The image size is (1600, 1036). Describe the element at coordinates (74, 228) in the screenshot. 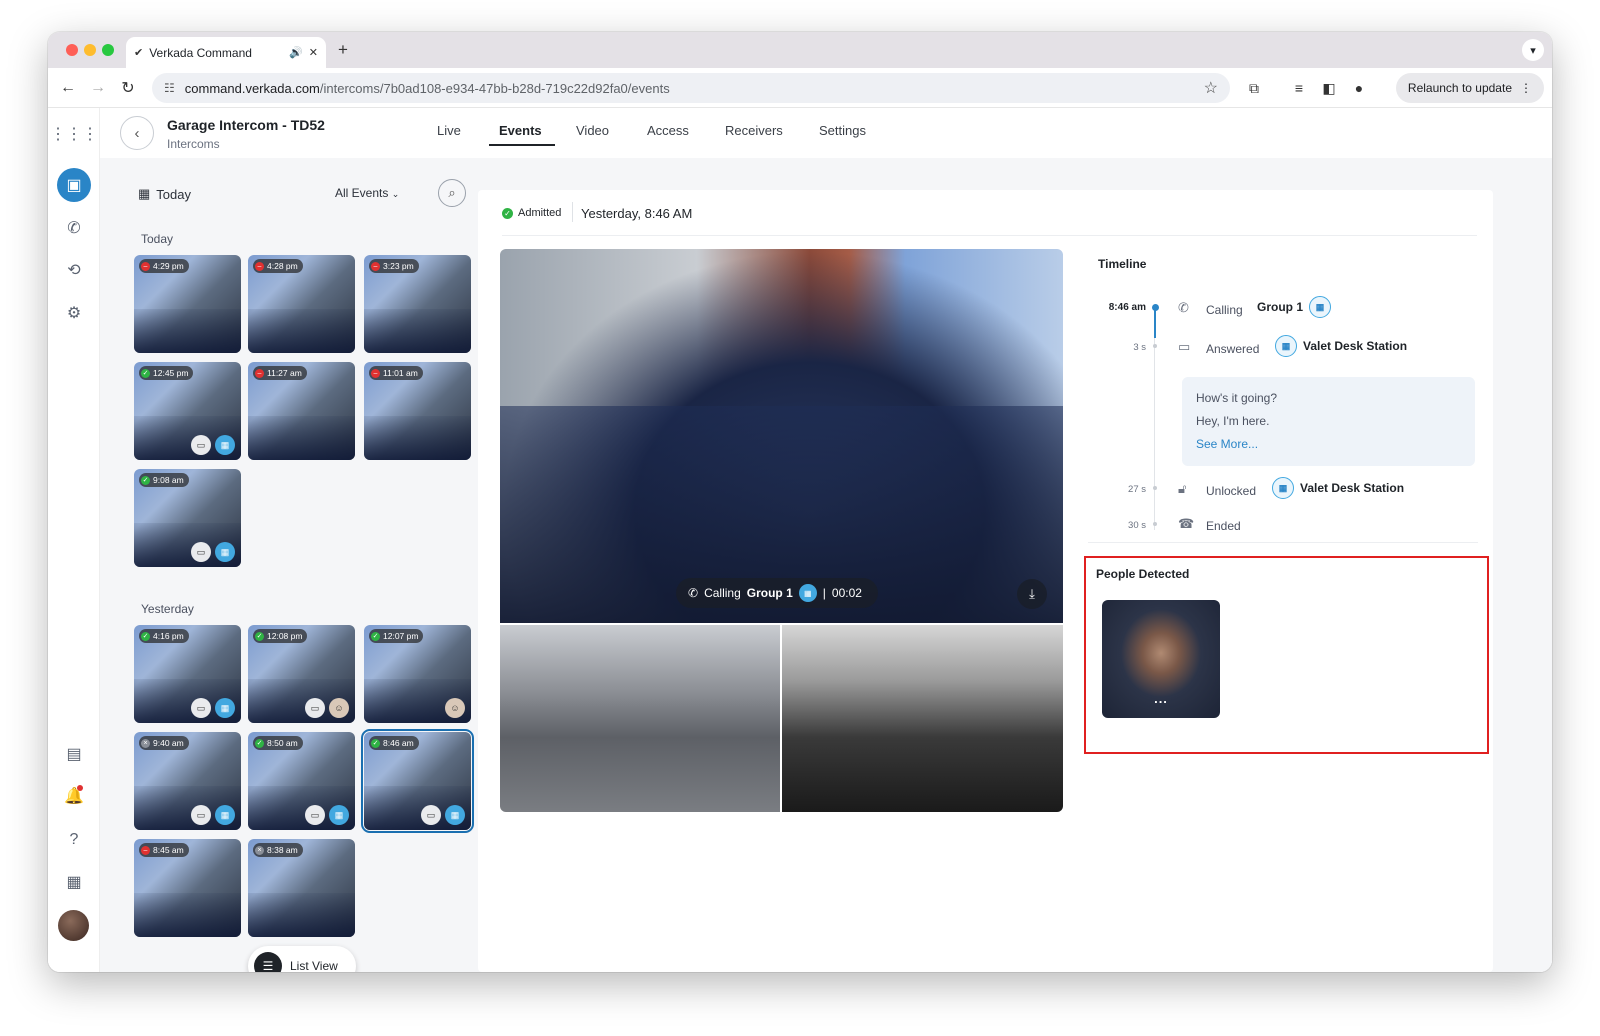

I see `call-list-icon: ✆` at that location.